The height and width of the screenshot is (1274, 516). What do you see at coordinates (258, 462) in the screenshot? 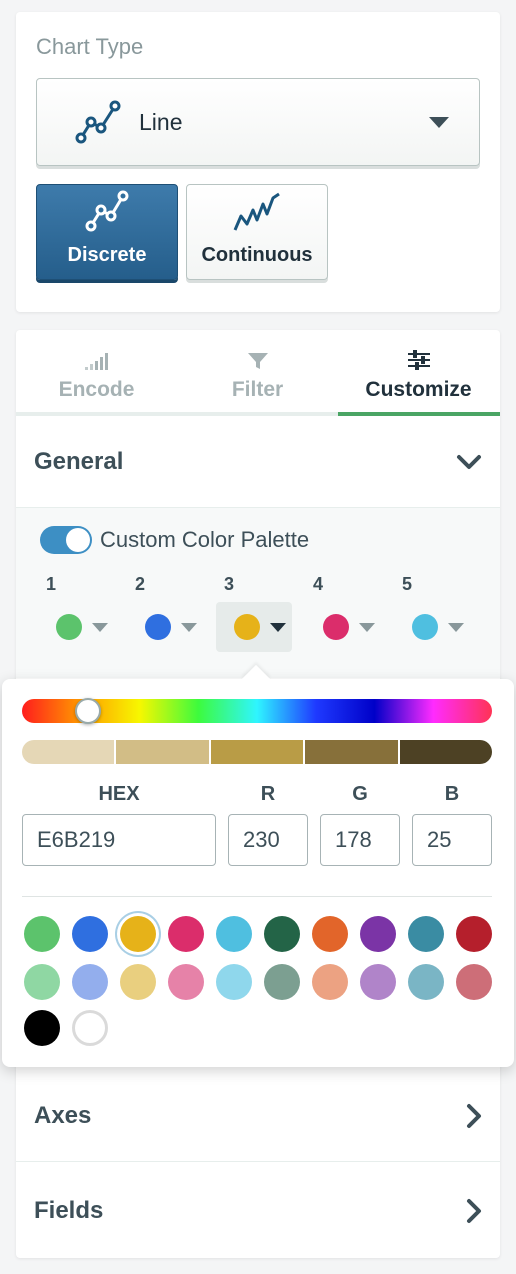
I see `general-section-header: General` at bounding box center [258, 462].